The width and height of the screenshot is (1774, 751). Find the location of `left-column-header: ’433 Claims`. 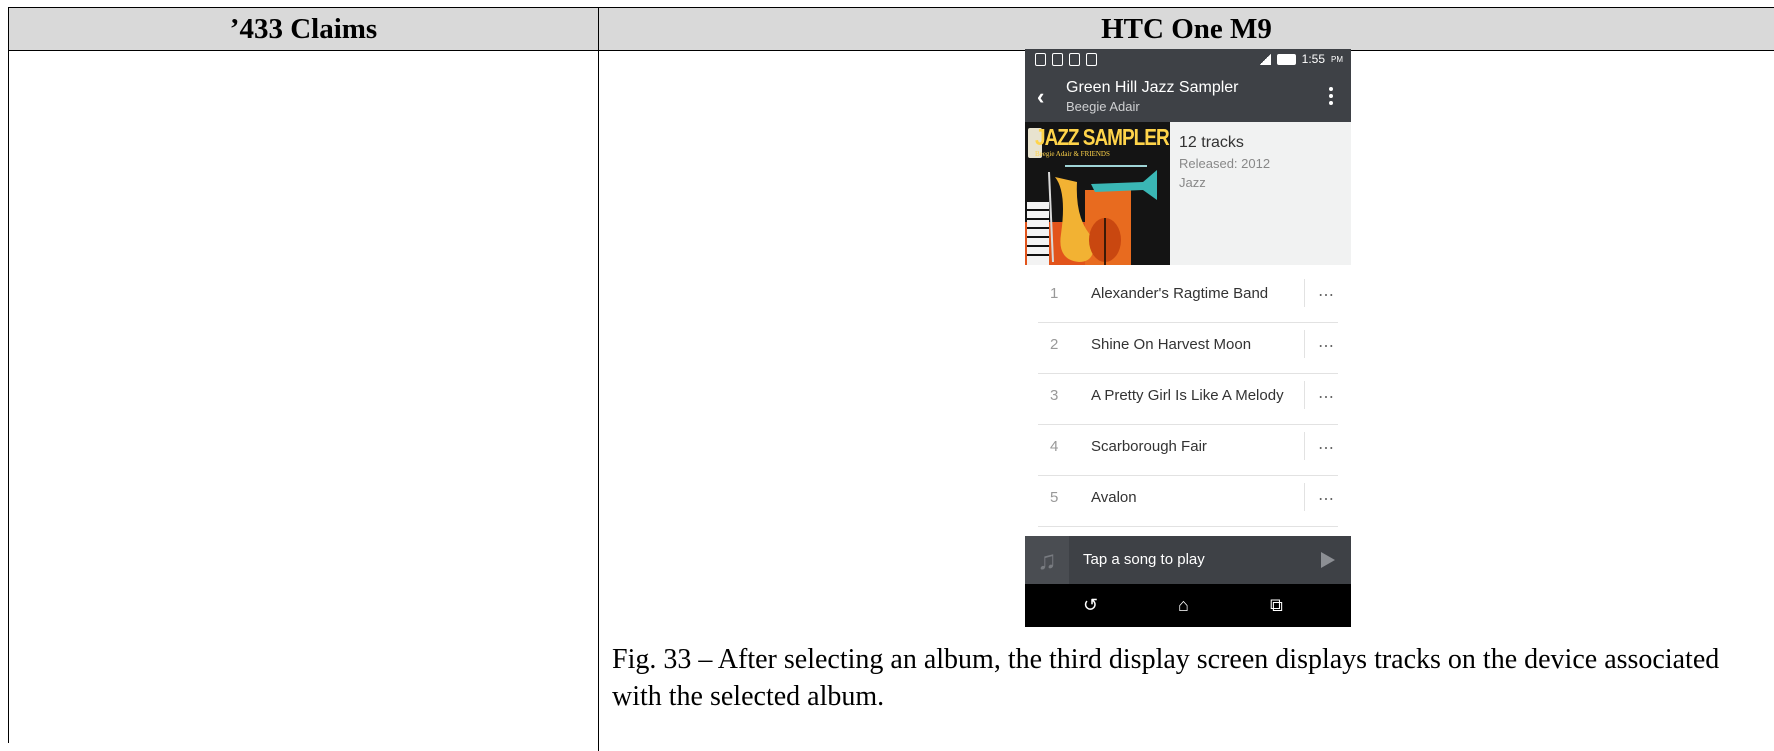

left-column-header: ’433 Claims is located at coordinates (304, 29).